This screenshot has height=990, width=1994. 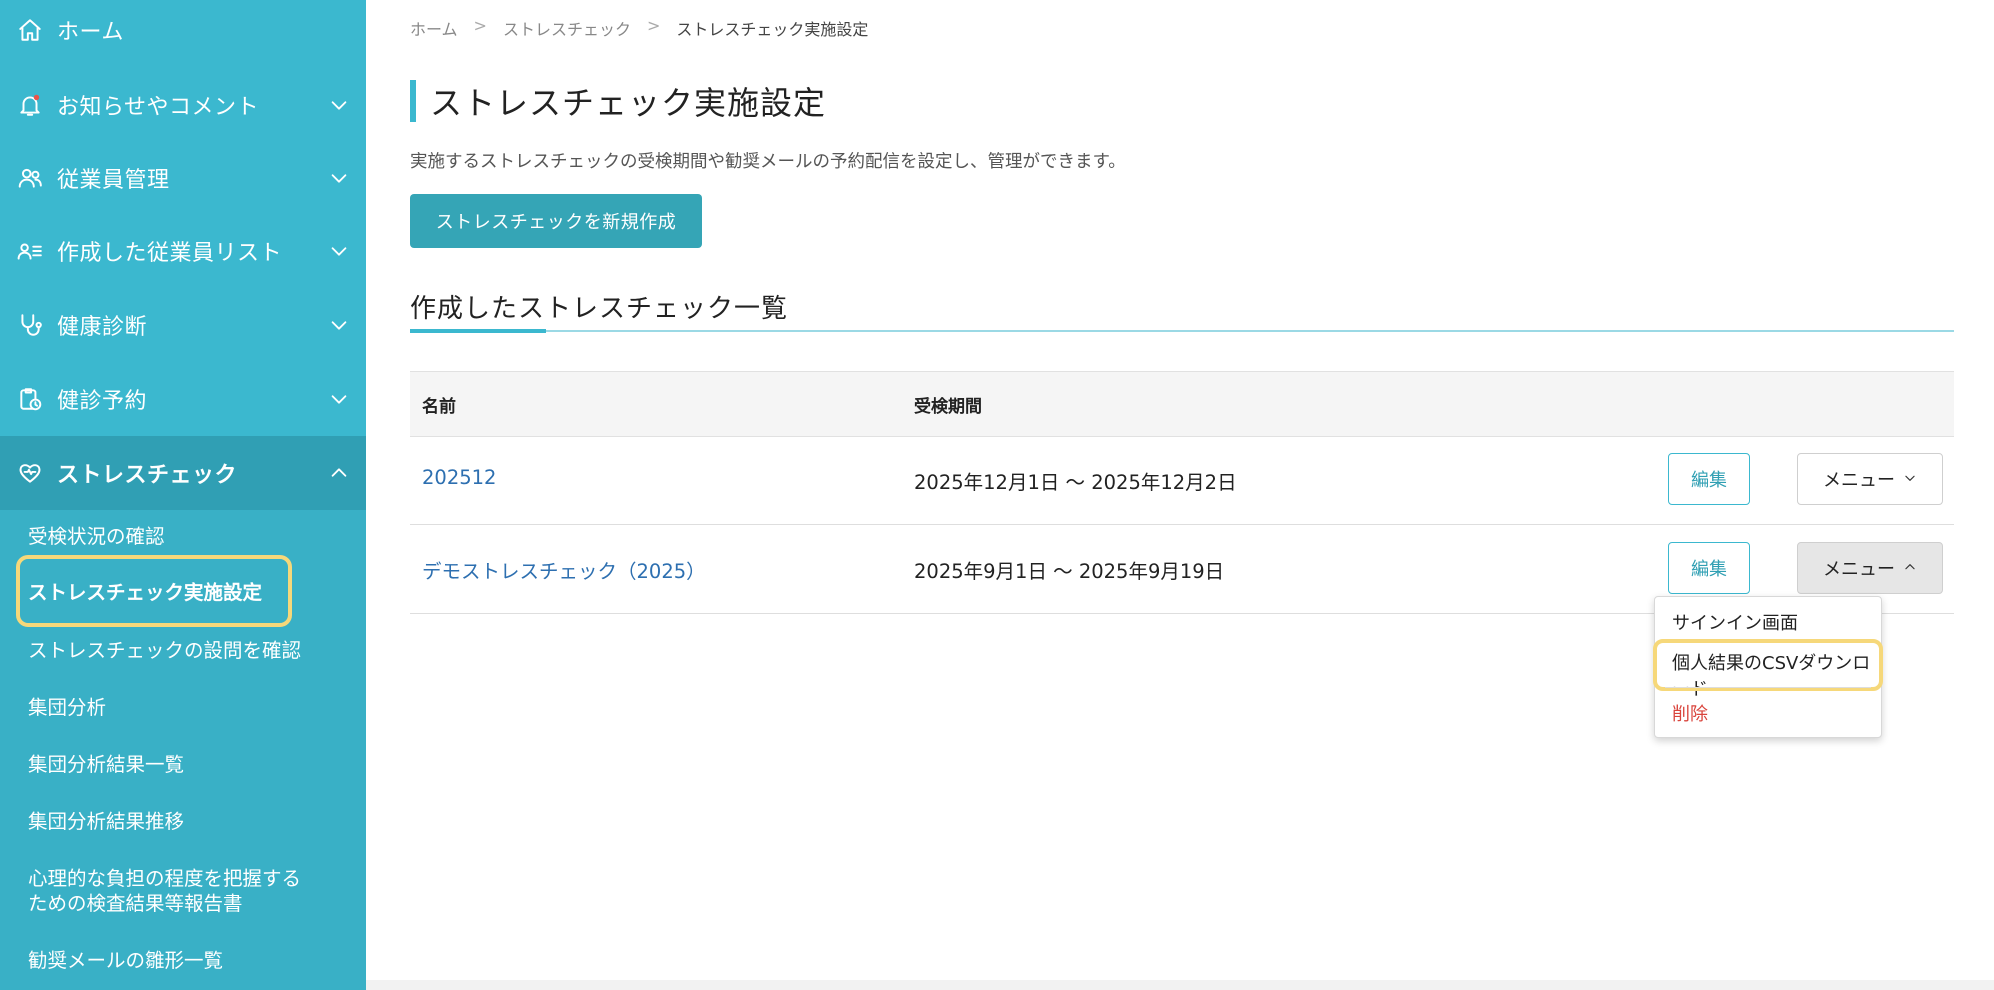 I want to click on submenu-item-report-line1: 心理的な負担の程度を把握する, so click(x=164, y=878).